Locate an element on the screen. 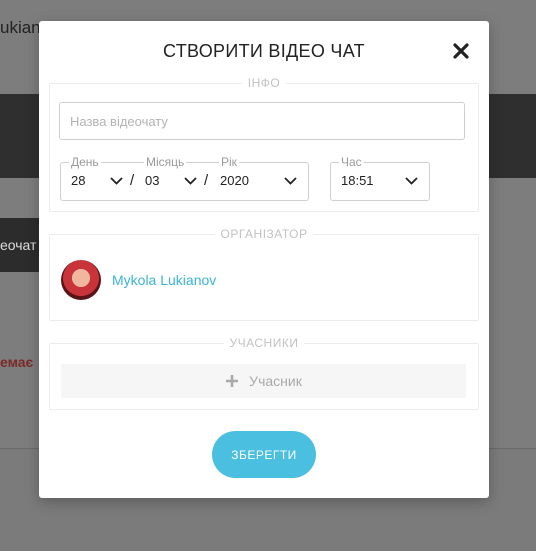  modal-title: СТВОРИТИ ВІДЕО ЧАТ is located at coordinates (264, 51).